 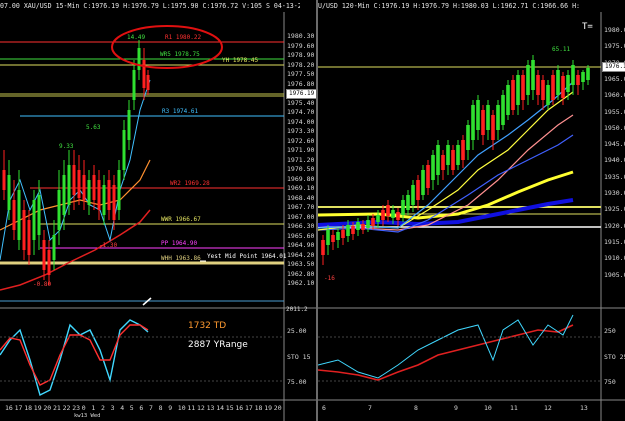 What do you see at coordinates (167, 47) in the screenshot?
I see `highlight-circle` at bounding box center [167, 47].